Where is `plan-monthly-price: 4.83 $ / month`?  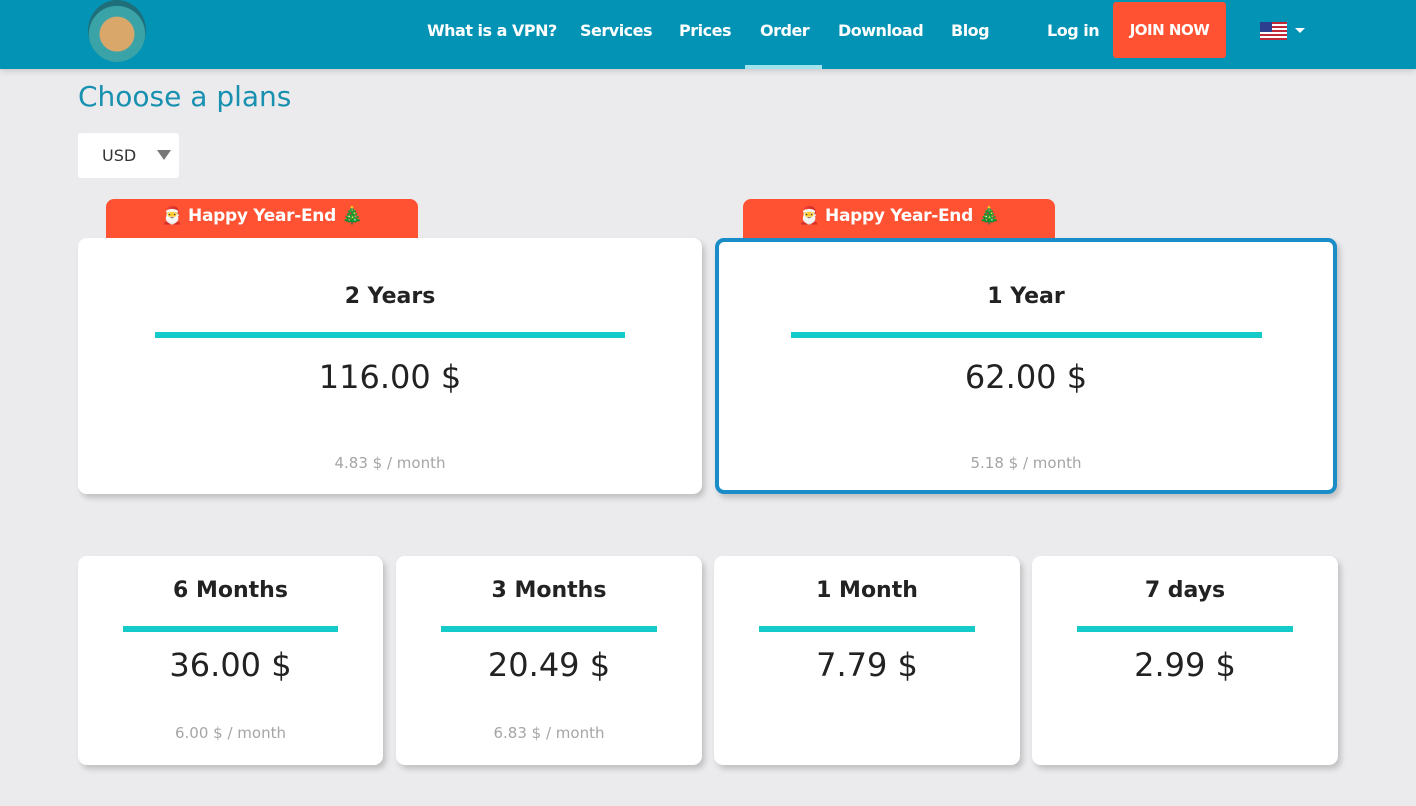 plan-monthly-price: 4.83 $ / month is located at coordinates (390, 463).